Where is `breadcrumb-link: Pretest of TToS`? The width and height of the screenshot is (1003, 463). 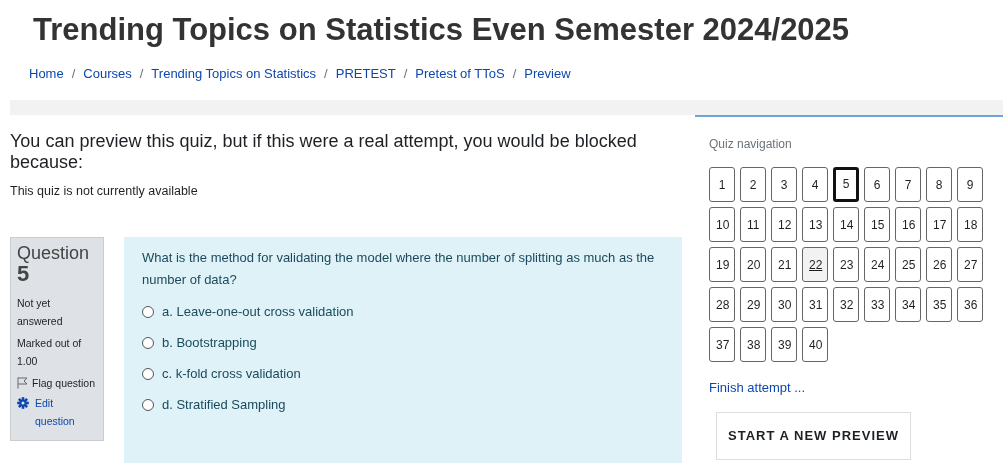
breadcrumb-link: Pretest of TToS is located at coordinates (460, 73).